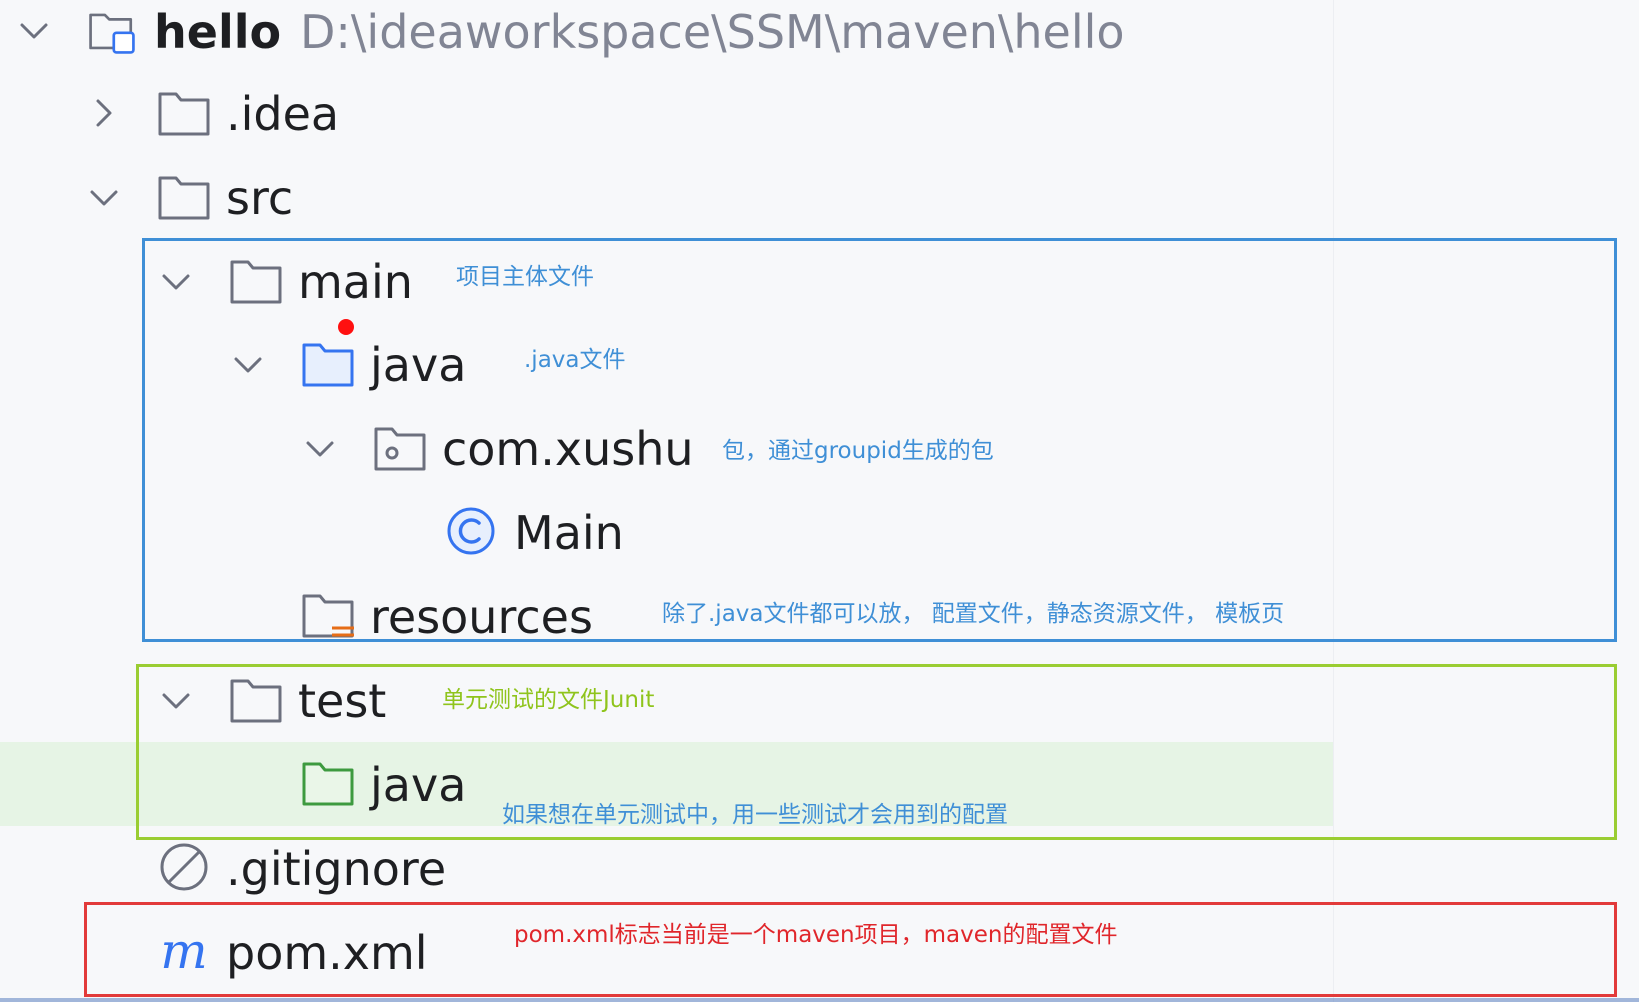 This screenshot has width=1639, height=1002. What do you see at coordinates (184, 867) in the screenshot?
I see `ignore-file-icon` at bounding box center [184, 867].